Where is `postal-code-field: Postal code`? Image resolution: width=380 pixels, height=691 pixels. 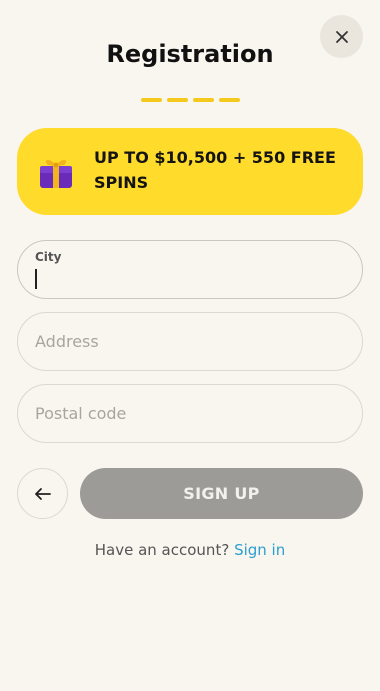
postal-code-field: Postal code is located at coordinates (190, 413).